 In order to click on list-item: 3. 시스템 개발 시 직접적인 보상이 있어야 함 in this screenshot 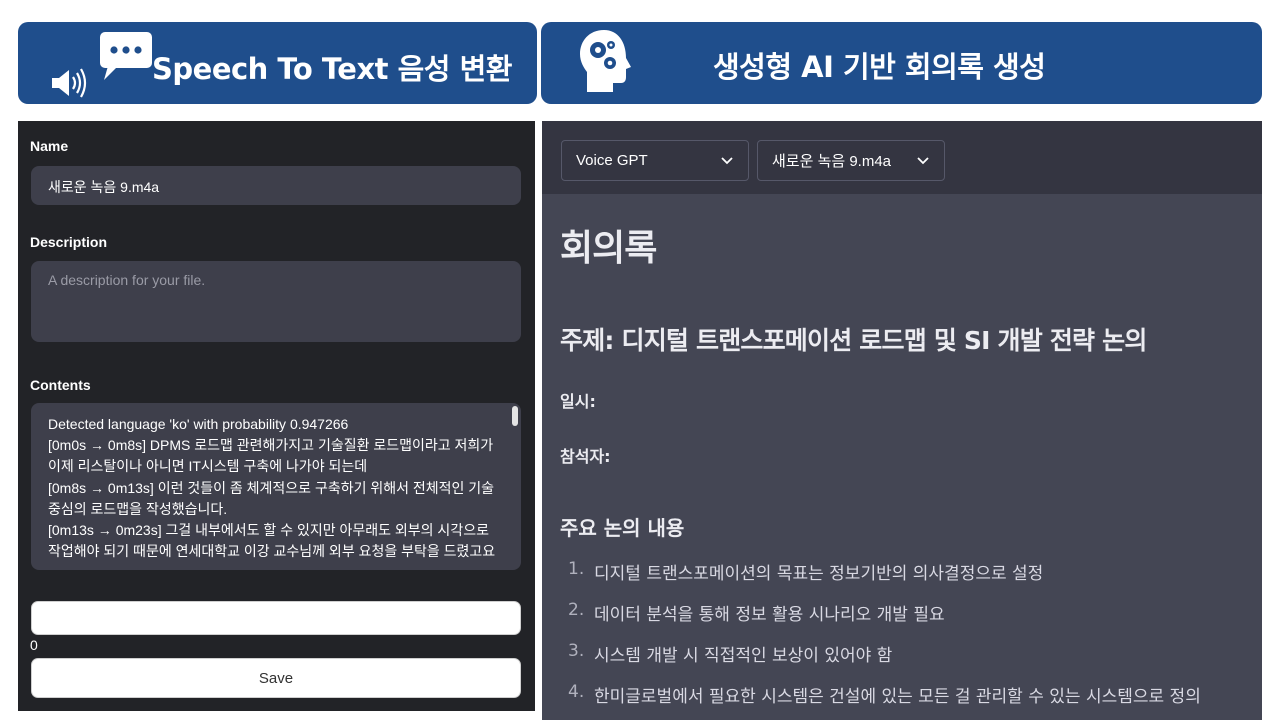, I will do `click(910, 661)`.